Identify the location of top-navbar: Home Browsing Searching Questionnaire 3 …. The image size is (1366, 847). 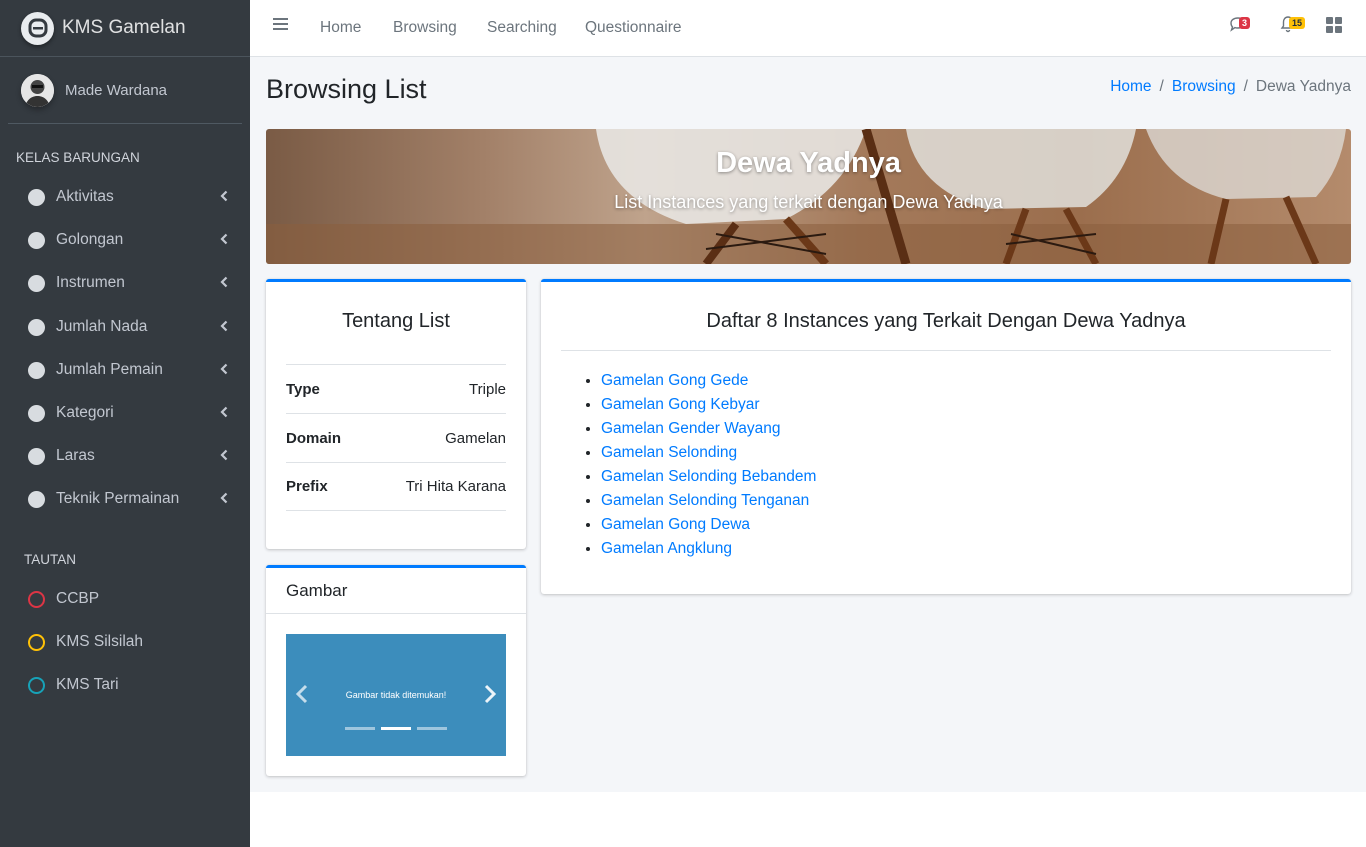
(808, 28).